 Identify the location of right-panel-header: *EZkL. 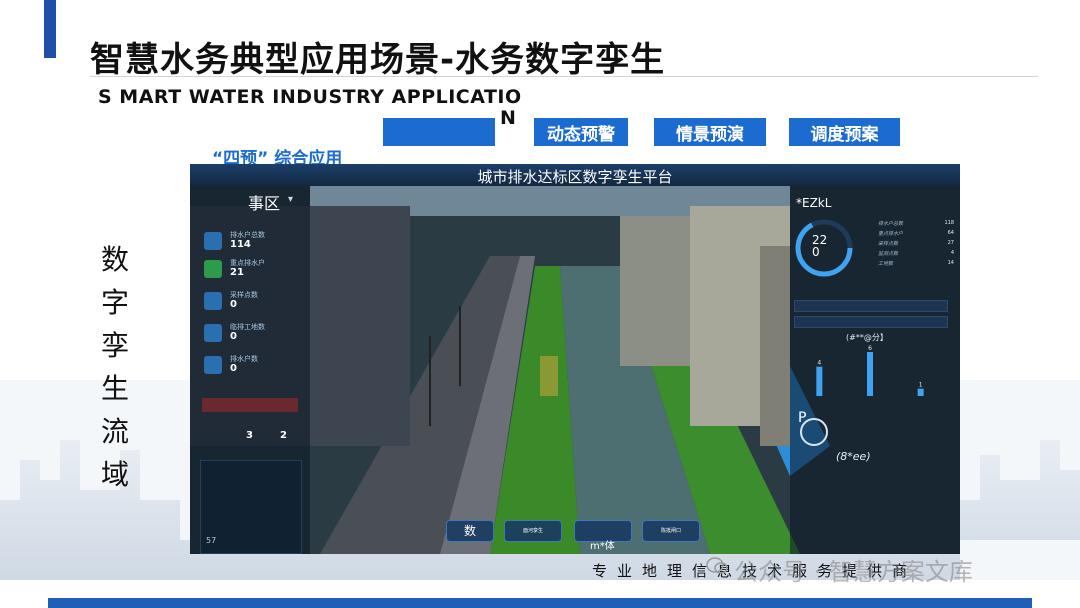
(814, 203).